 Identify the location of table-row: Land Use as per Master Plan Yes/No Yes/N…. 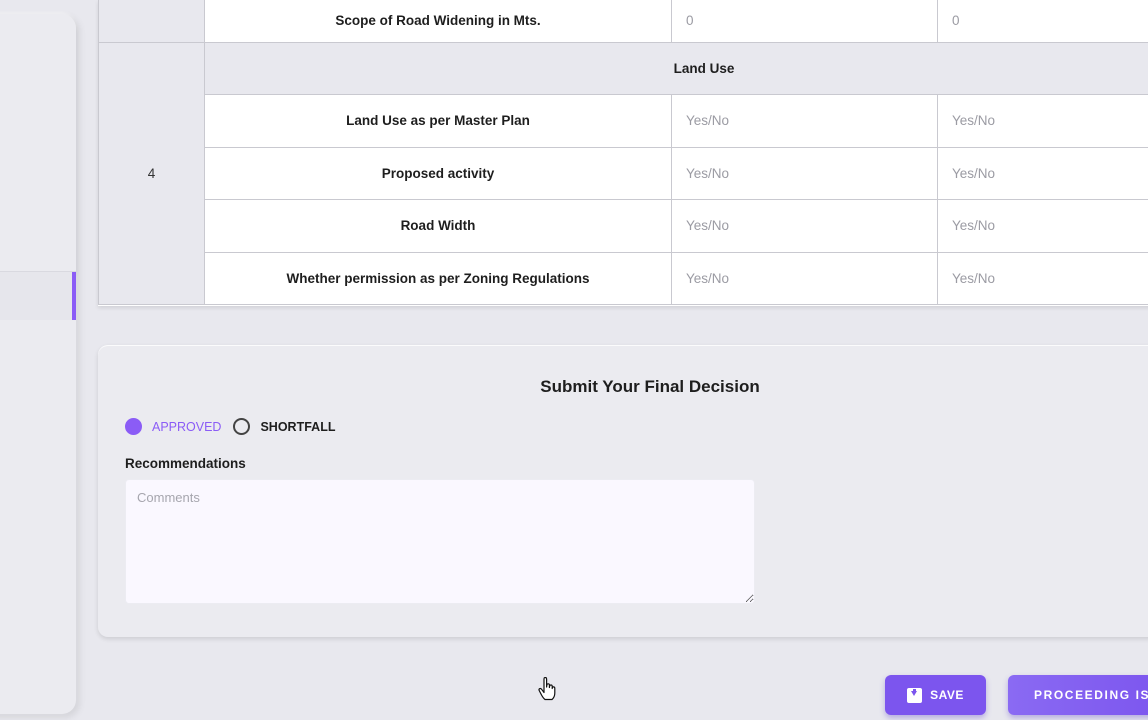
(623, 121).